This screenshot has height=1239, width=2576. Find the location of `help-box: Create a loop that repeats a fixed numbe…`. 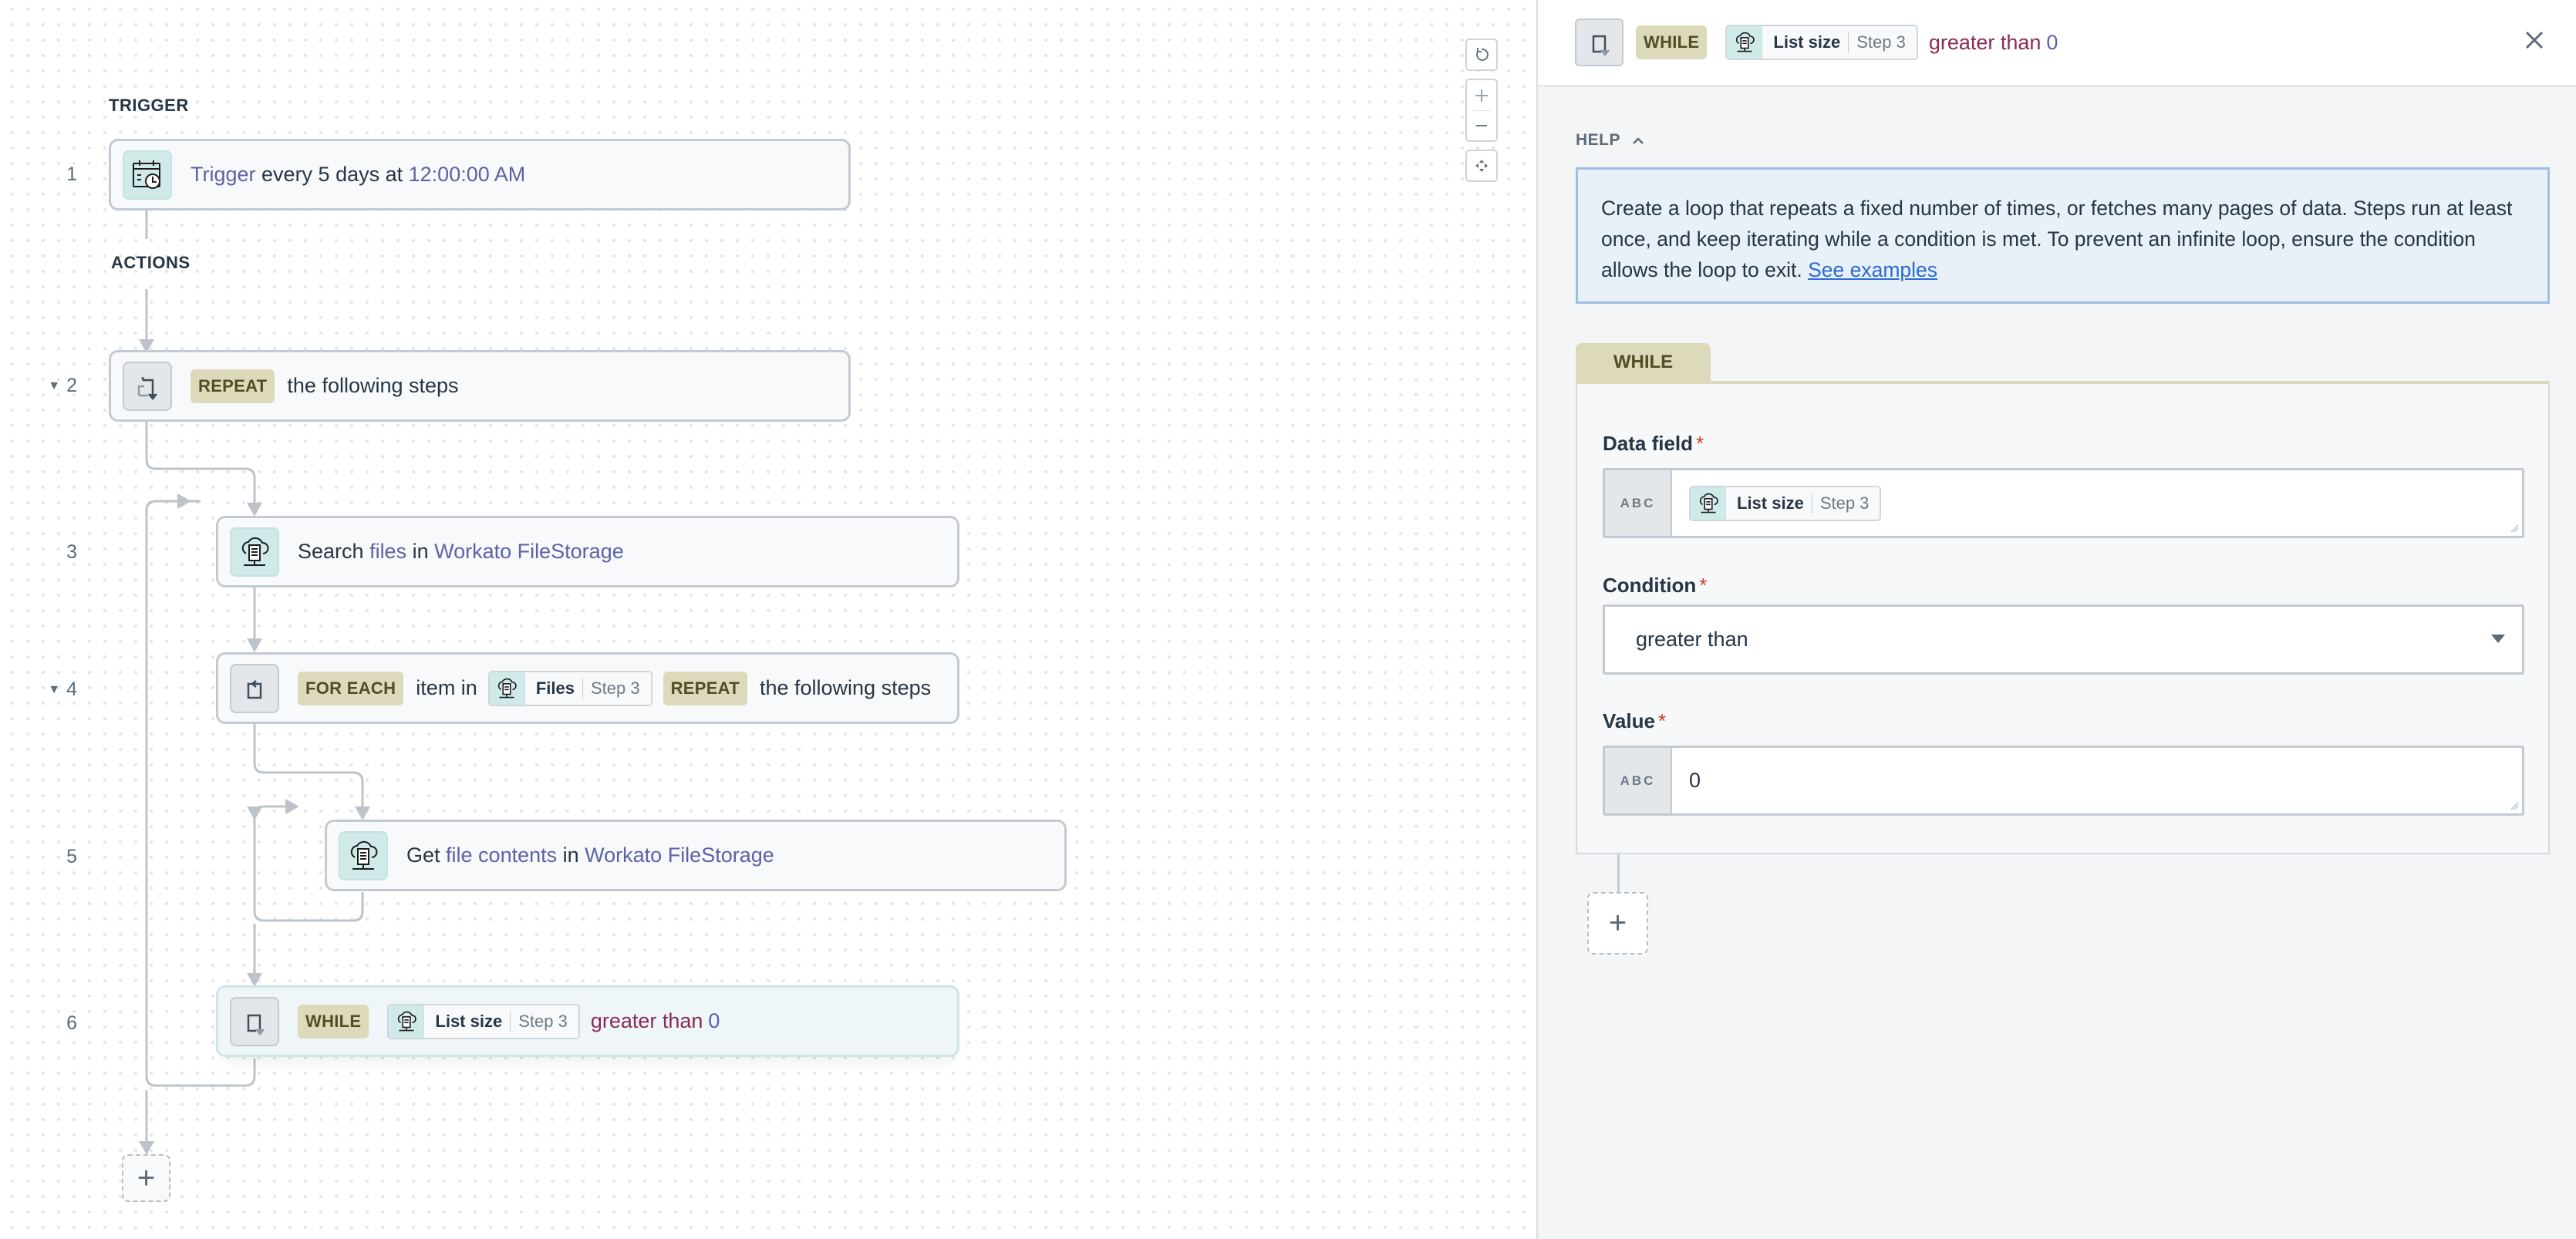

help-box: Create a loop that repeats a fixed numbe… is located at coordinates (2063, 235).